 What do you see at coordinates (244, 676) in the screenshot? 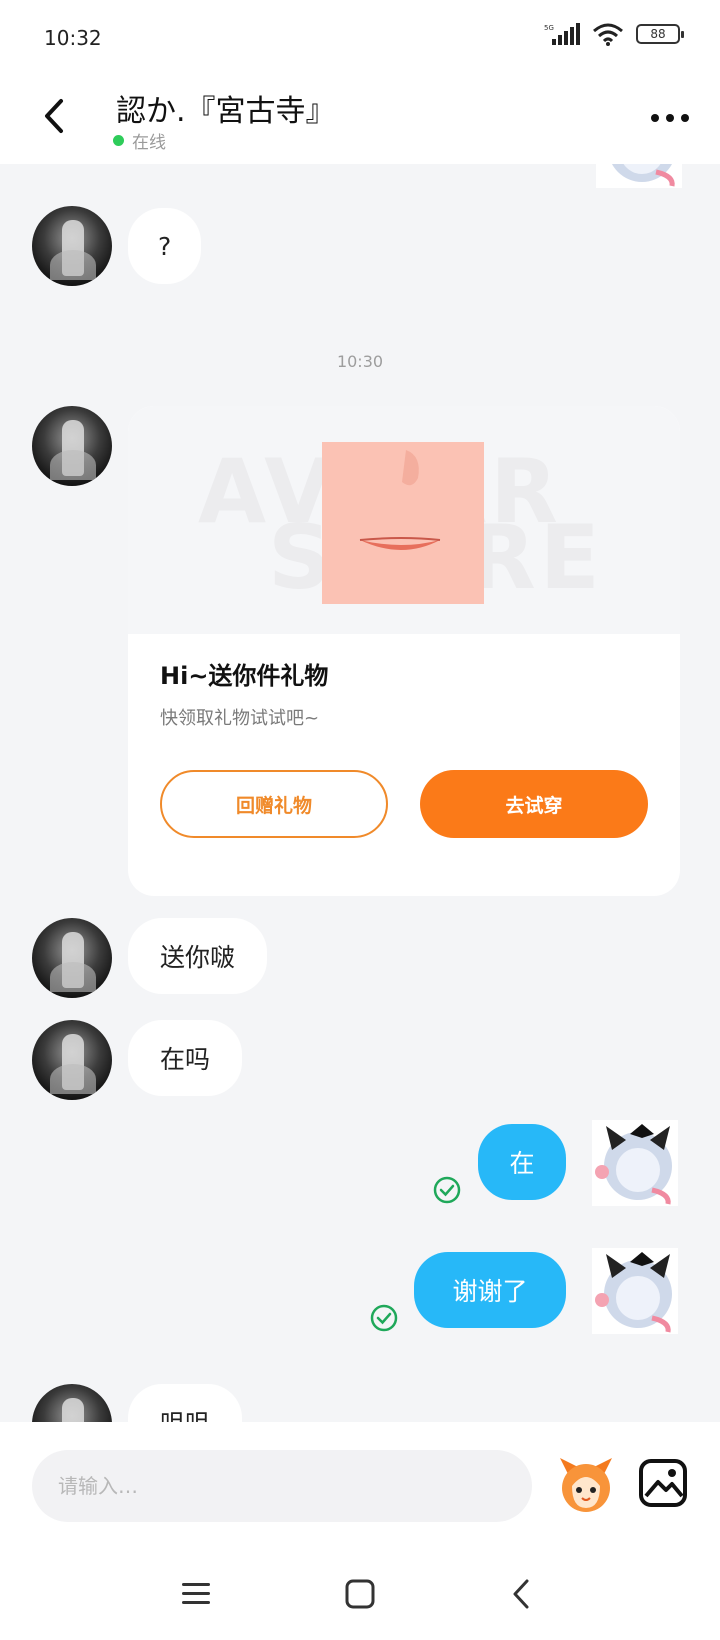
I see `gift-title: Hi~送你件礼物` at bounding box center [244, 676].